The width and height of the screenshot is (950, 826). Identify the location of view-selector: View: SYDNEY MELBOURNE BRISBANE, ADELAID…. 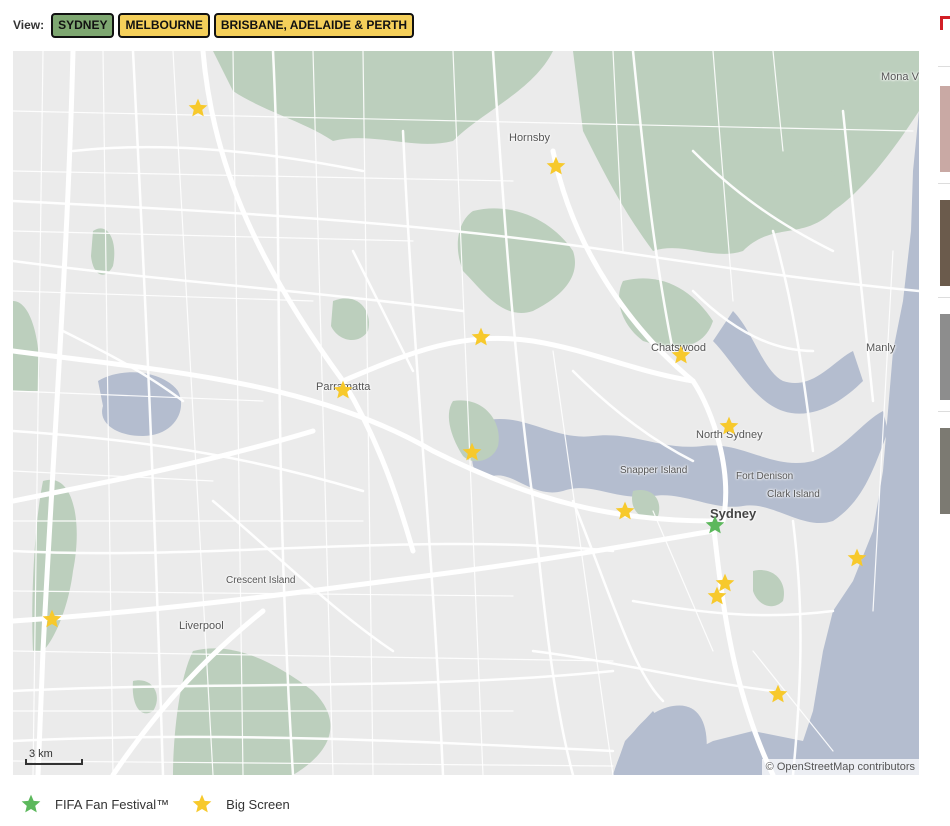
(214, 25).